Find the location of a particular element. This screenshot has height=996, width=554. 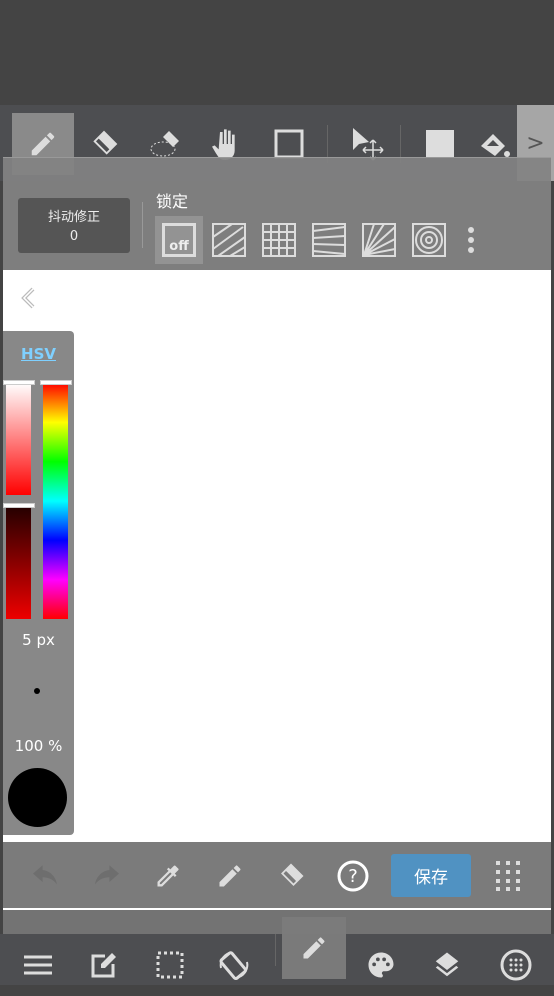

dots-grid-icon is located at coordinates (508, 876).